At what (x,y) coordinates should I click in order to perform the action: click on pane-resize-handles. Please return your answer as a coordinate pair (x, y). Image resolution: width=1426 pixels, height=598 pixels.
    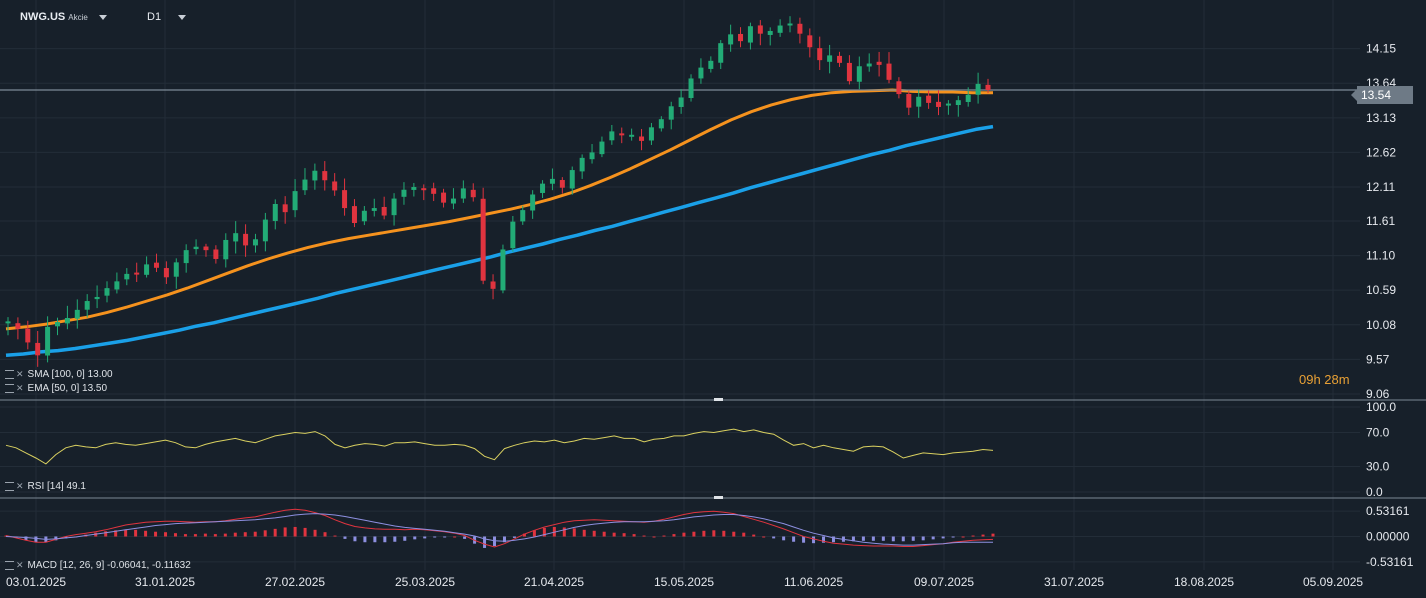
    Looking at the image, I should click on (718, 448).